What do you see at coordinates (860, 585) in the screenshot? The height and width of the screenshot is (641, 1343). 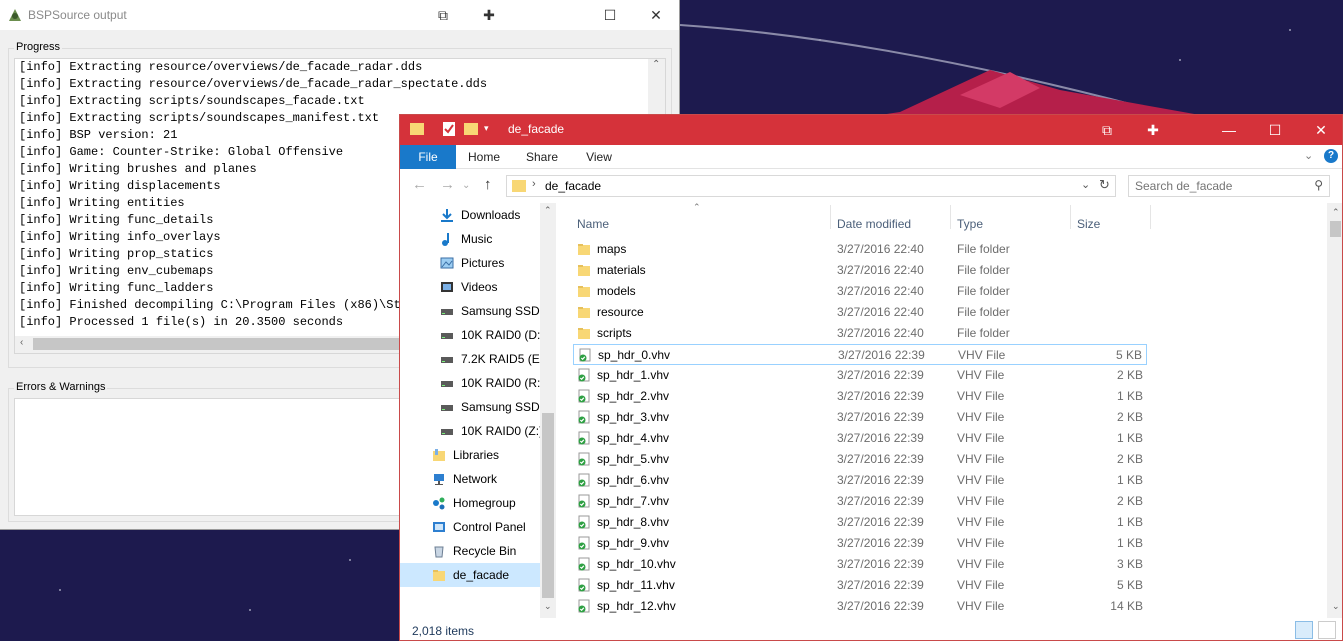 I see `file-row: sp_hdr_11.vhv 3/27/2016 22:39 VHV File 5 KB` at bounding box center [860, 585].